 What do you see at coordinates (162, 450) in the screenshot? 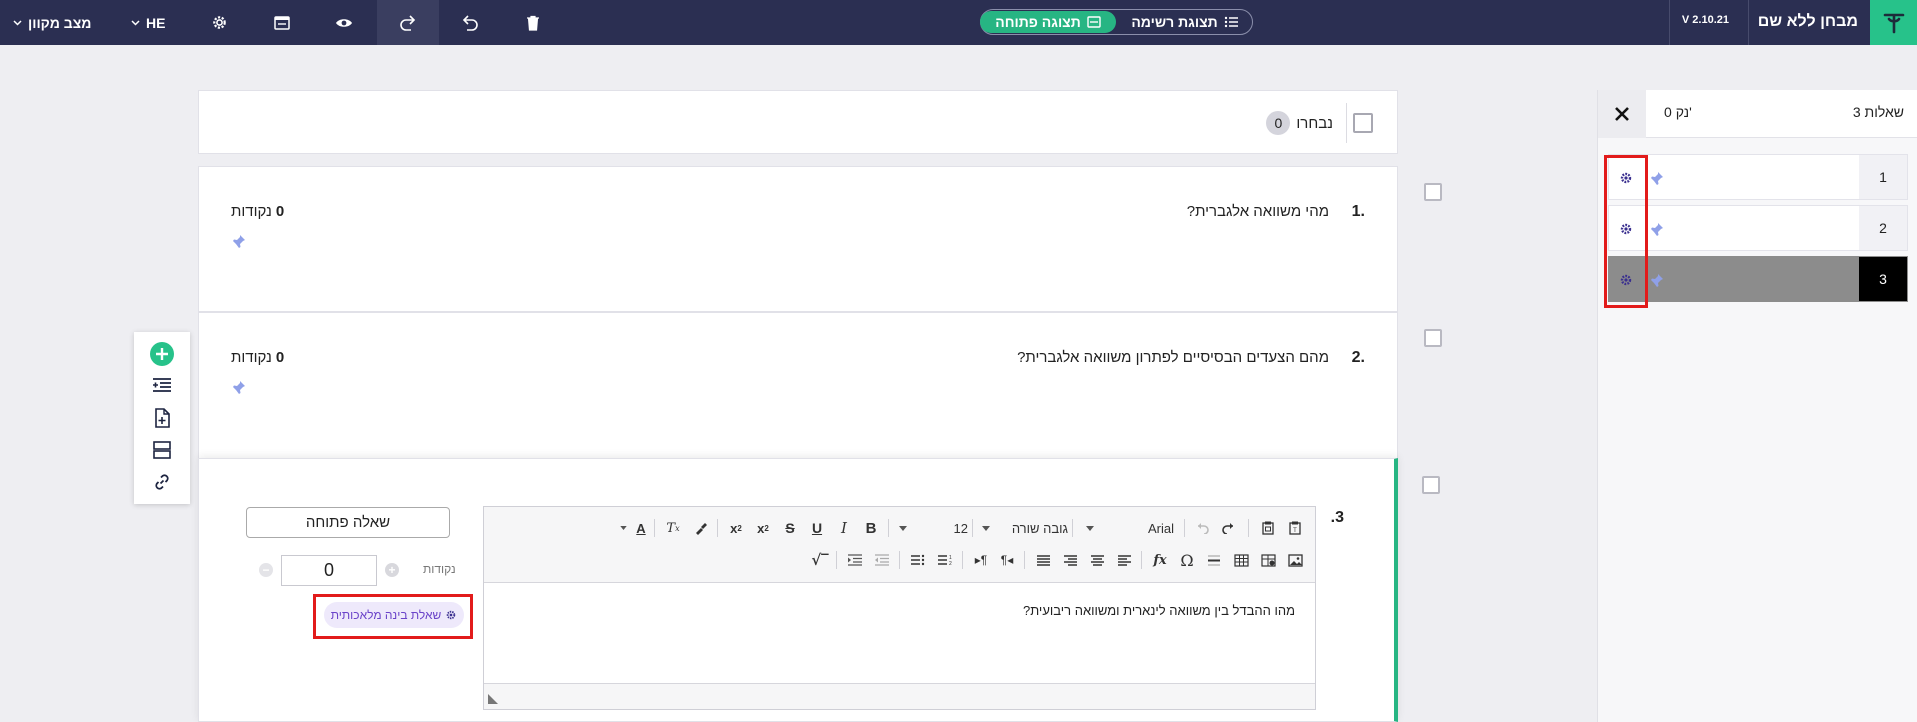
I see `add-page-break-button` at bounding box center [162, 450].